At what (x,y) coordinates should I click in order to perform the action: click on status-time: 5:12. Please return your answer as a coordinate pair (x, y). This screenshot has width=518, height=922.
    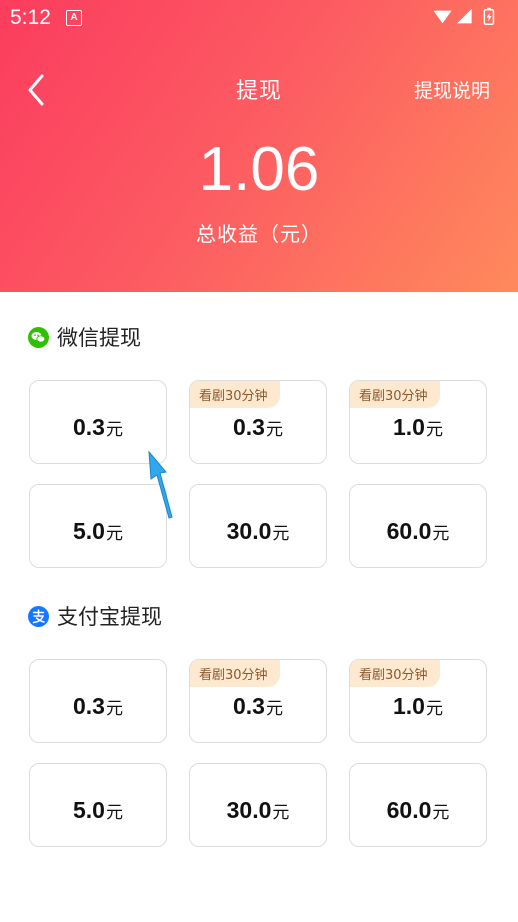
    Looking at the image, I should click on (30, 17).